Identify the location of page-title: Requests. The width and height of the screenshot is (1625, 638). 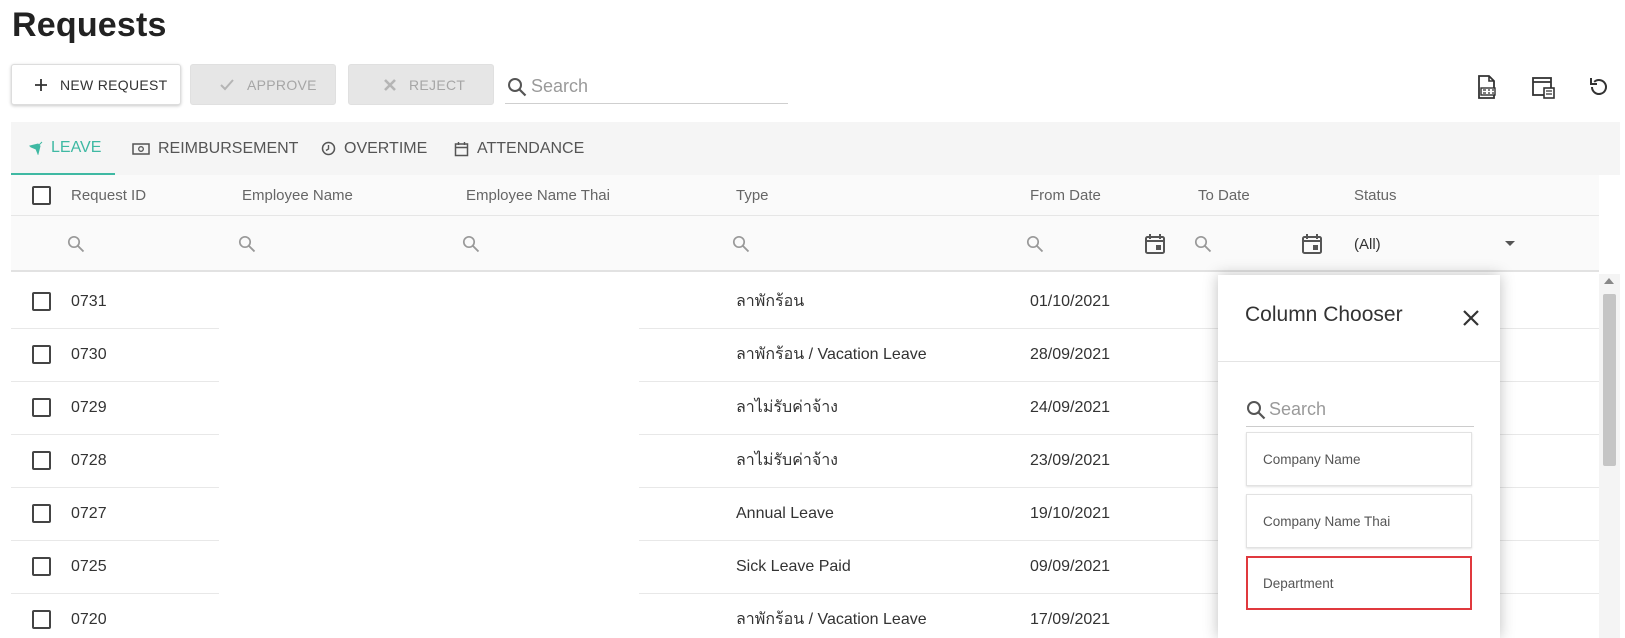
(89, 25).